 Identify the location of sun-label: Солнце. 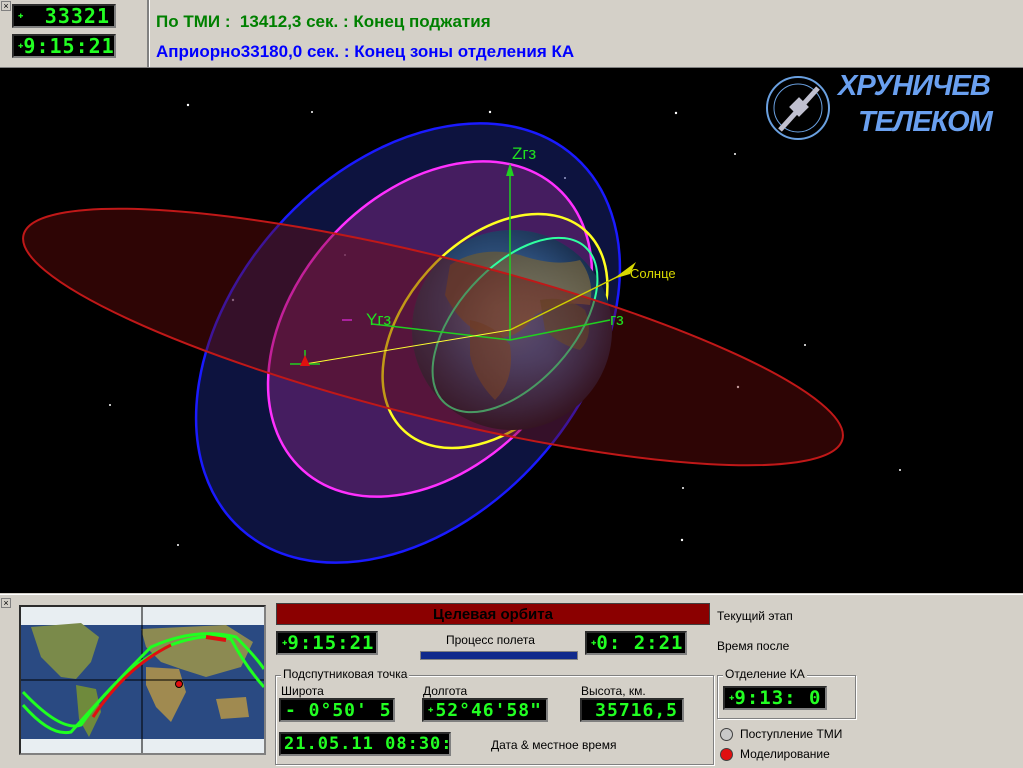
(653, 273).